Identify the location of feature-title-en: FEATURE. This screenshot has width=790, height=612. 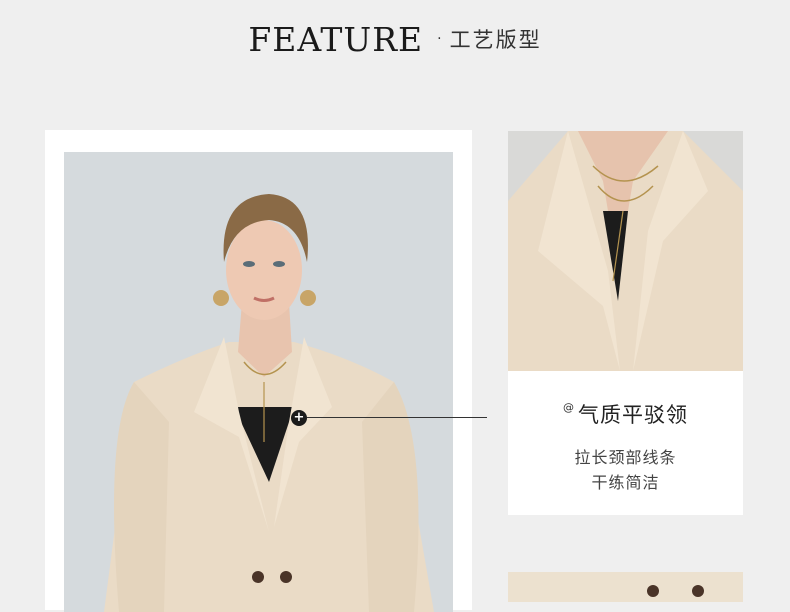
(336, 39).